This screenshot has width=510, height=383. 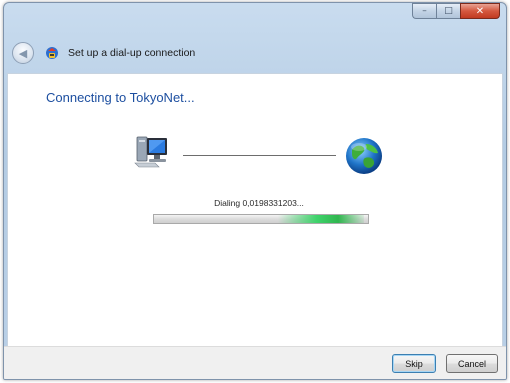 I want to click on progress-bar-fill, so click(x=321, y=219).